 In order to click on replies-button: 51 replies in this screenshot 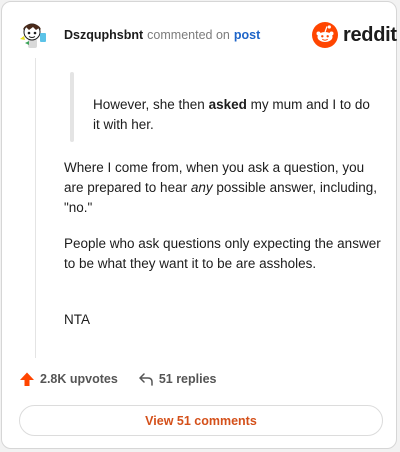, I will do `click(177, 379)`.